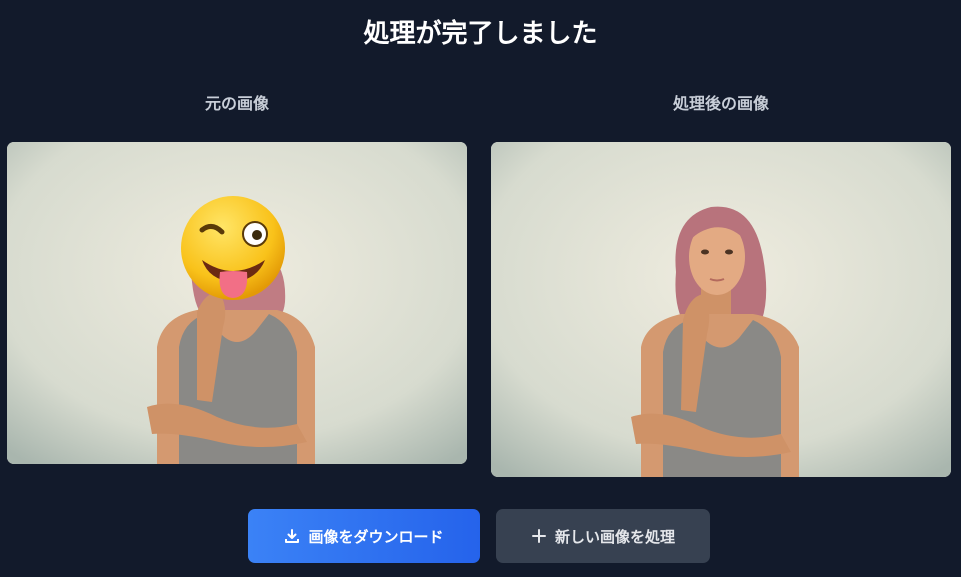 Image resolution: width=961 pixels, height=577 pixels. I want to click on plus-icon, so click(539, 536).